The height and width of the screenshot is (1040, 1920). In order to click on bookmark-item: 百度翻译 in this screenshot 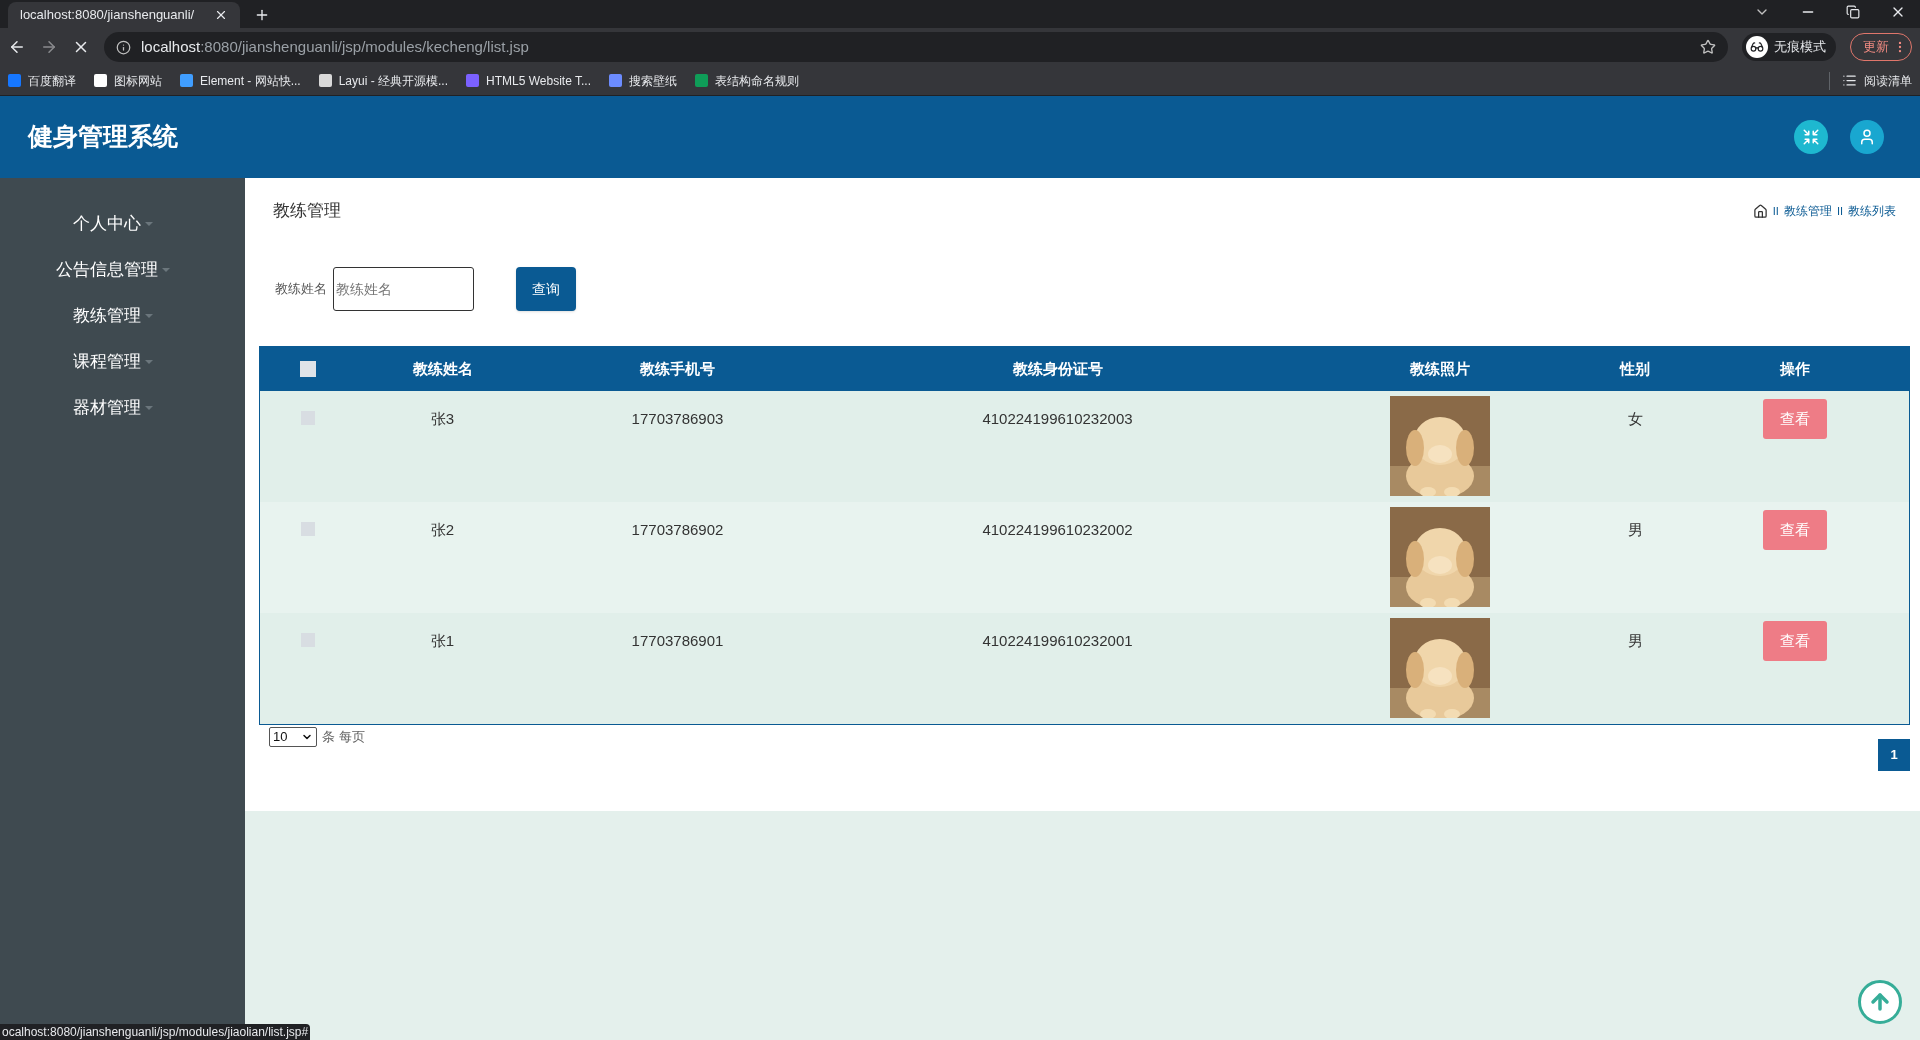, I will do `click(42, 80)`.